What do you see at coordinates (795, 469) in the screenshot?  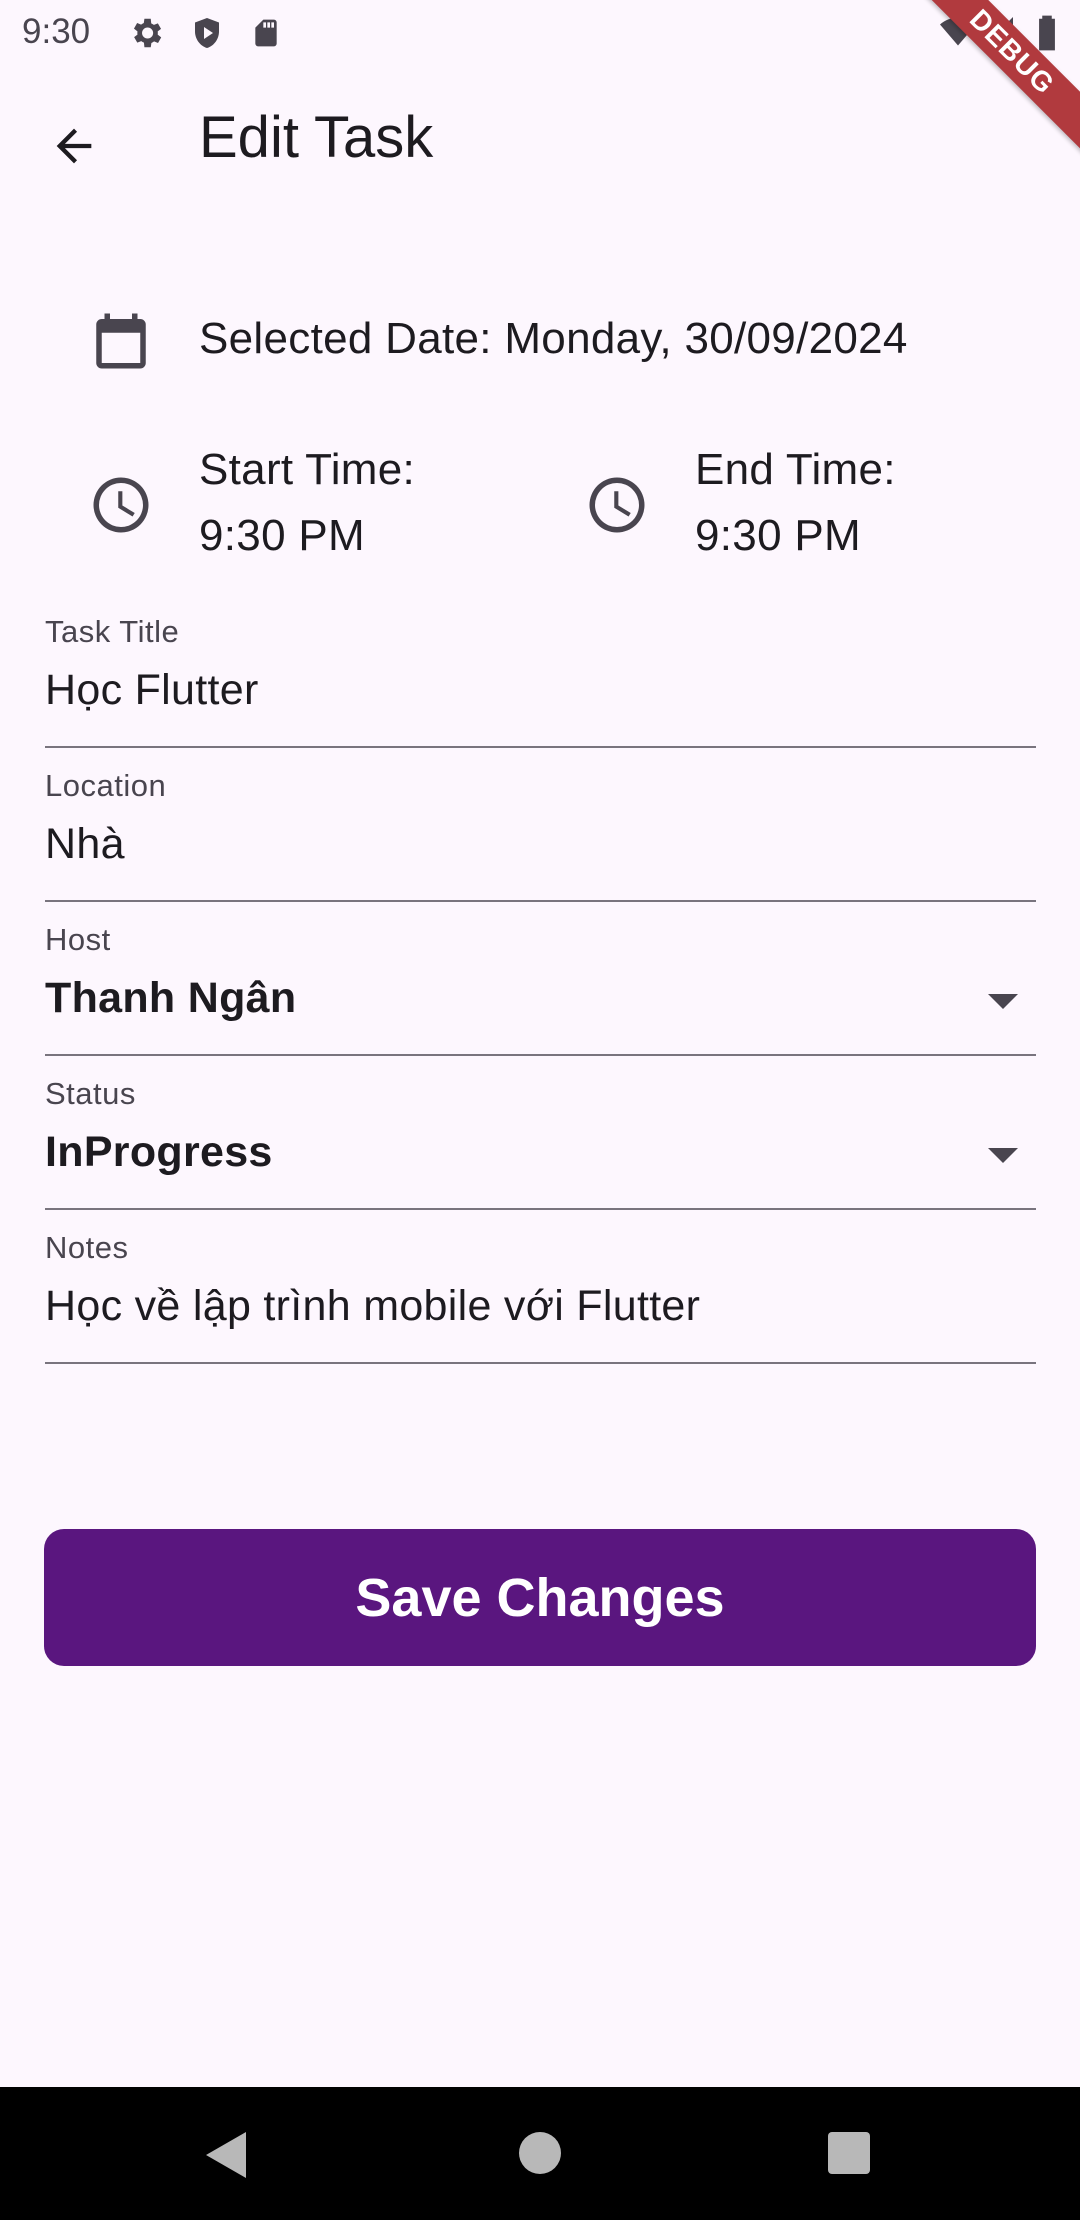 I see `end-time-label: End Time:` at bounding box center [795, 469].